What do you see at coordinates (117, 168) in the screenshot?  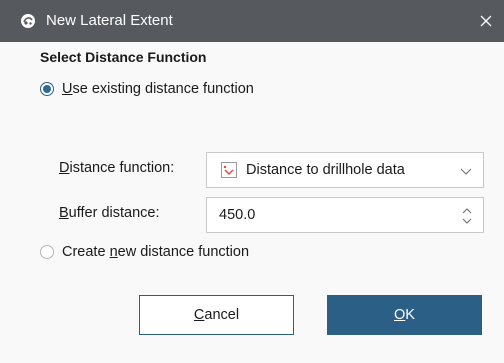 I see `distance-function-label: Distance function:` at bounding box center [117, 168].